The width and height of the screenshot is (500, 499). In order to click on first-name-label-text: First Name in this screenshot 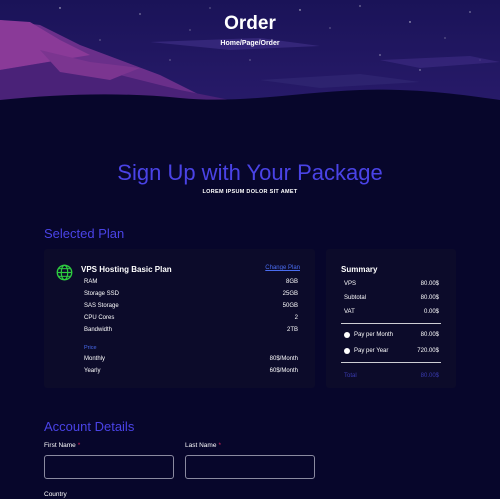, I will do `click(60, 445)`.